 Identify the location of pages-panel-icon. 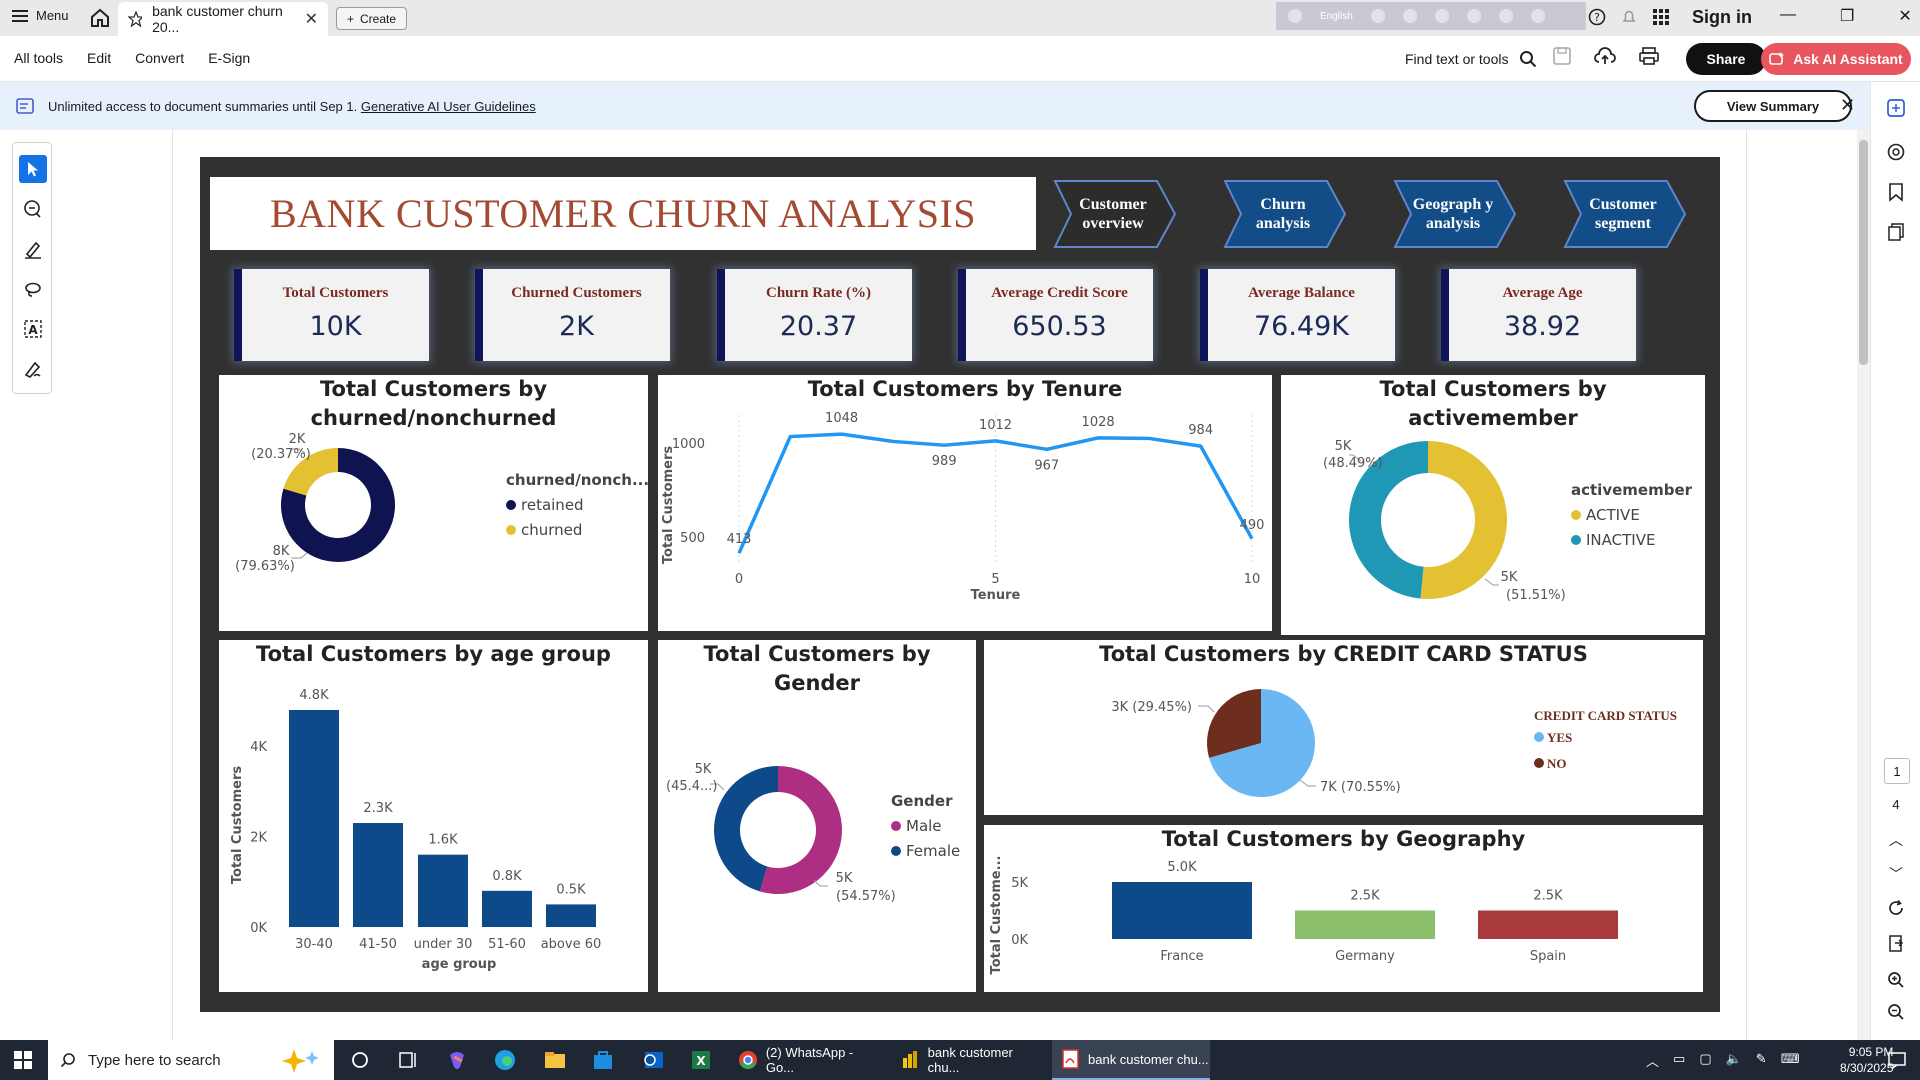
(1896, 232).